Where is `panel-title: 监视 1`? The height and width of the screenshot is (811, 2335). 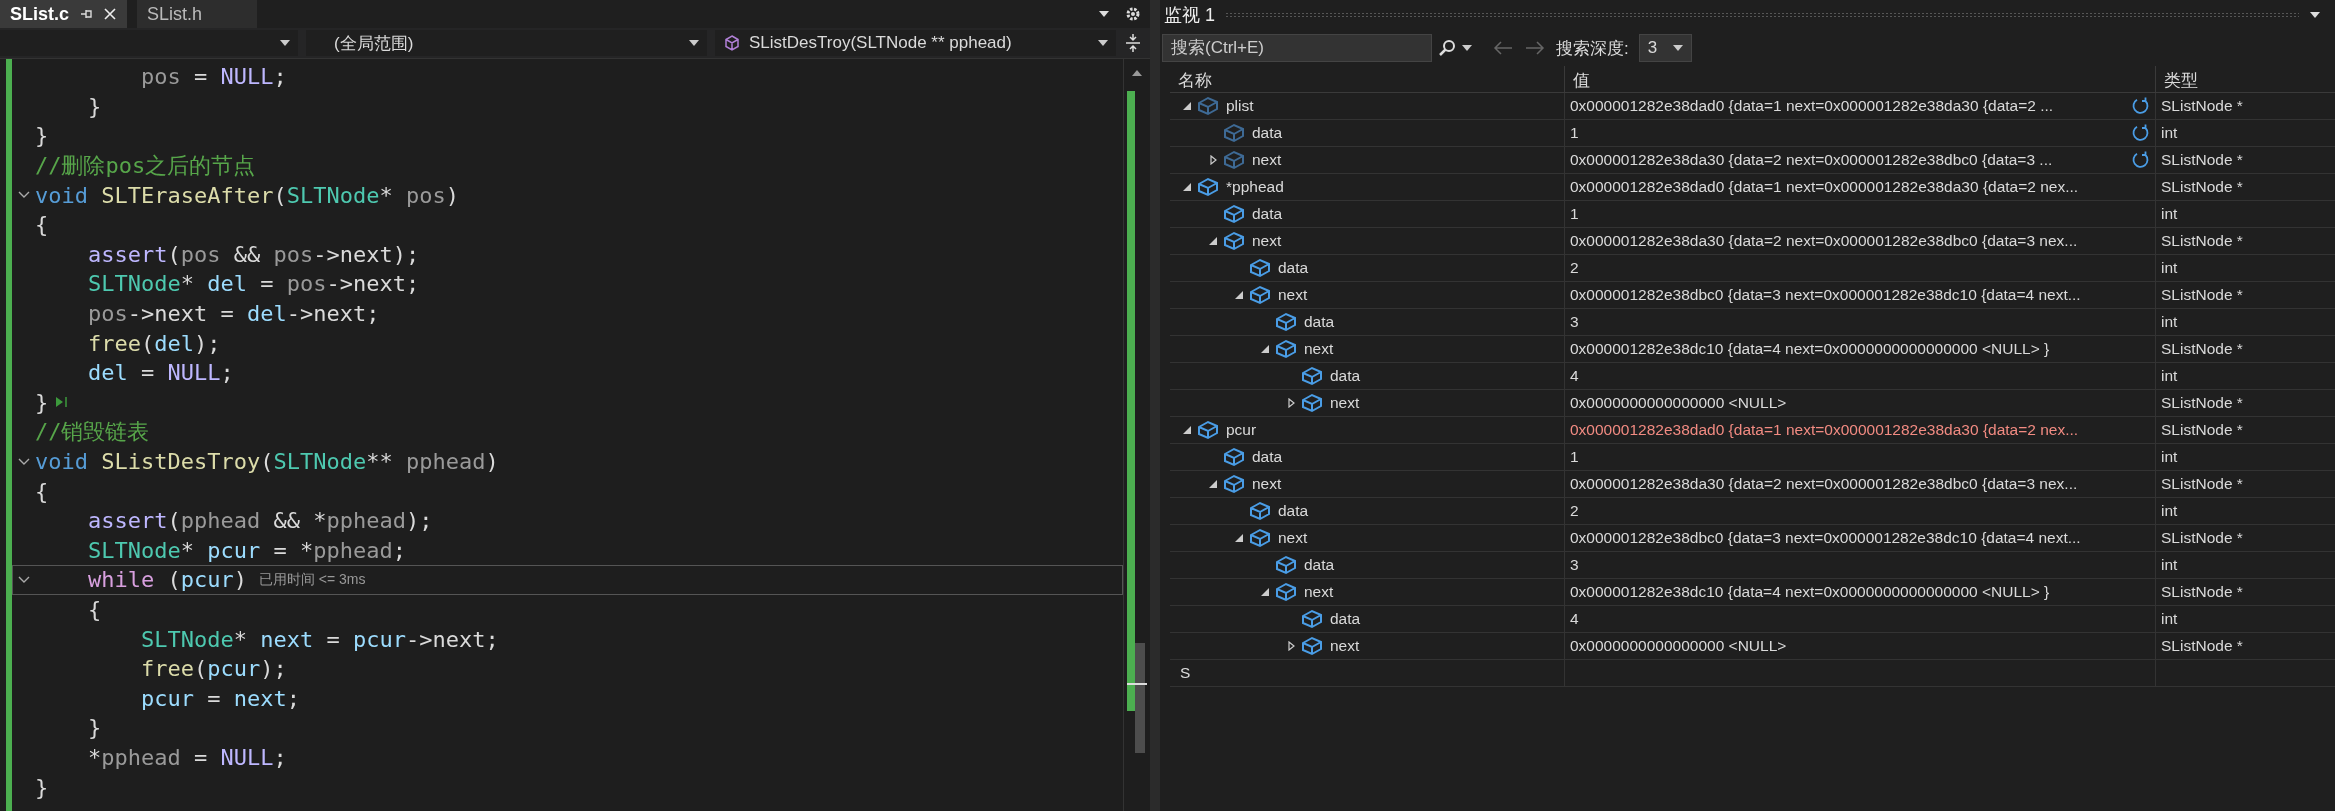 panel-title: 监视 1 is located at coordinates (1189, 15).